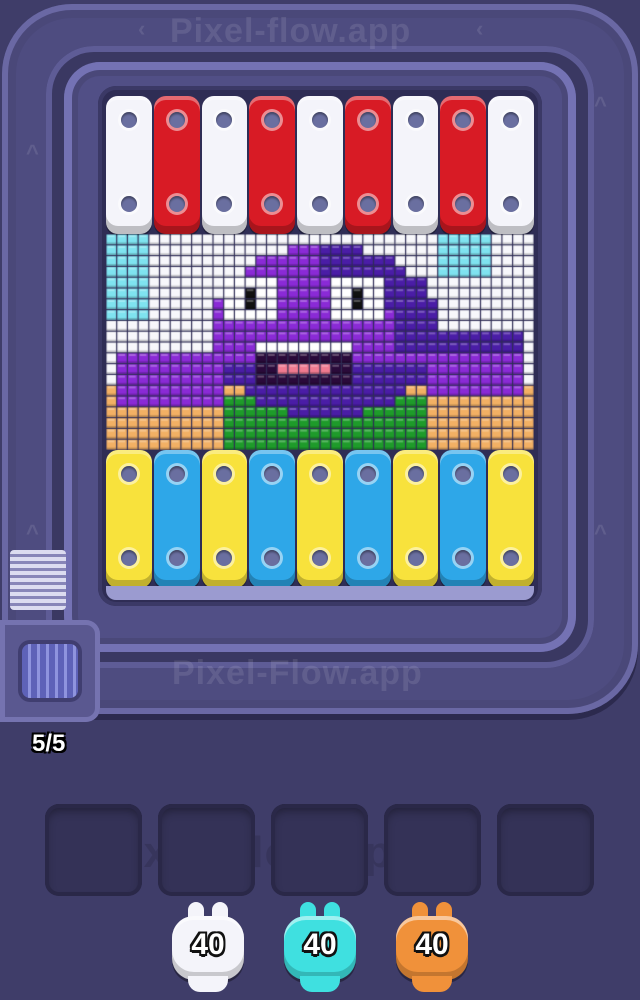 The image size is (640, 1000). What do you see at coordinates (320, 342) in the screenshot?
I see `pixel-art-grid` at bounding box center [320, 342].